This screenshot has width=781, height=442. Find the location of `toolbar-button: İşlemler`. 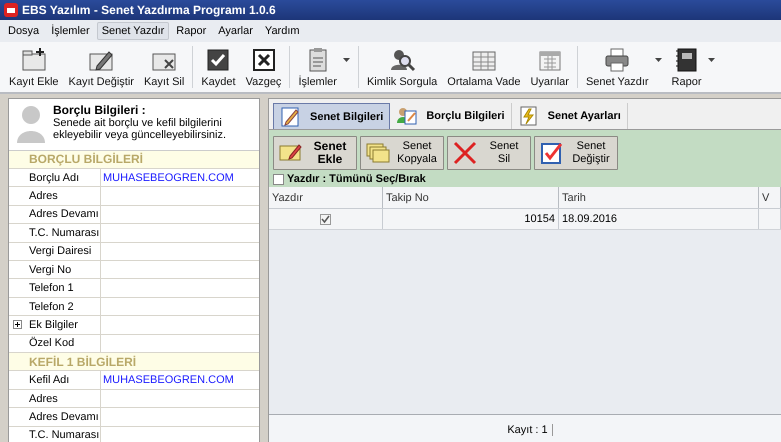

toolbar-button: İşlemler is located at coordinates (322, 67).